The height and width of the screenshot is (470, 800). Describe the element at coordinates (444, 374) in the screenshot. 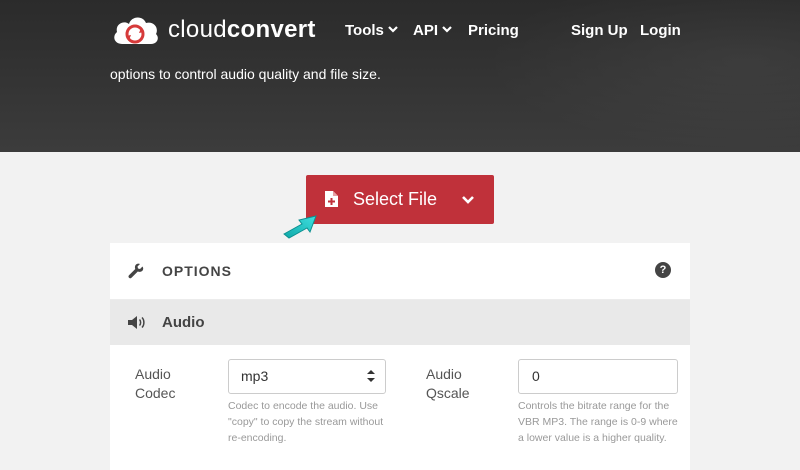

I see `audio-qscale-label-line1: Audio` at that location.